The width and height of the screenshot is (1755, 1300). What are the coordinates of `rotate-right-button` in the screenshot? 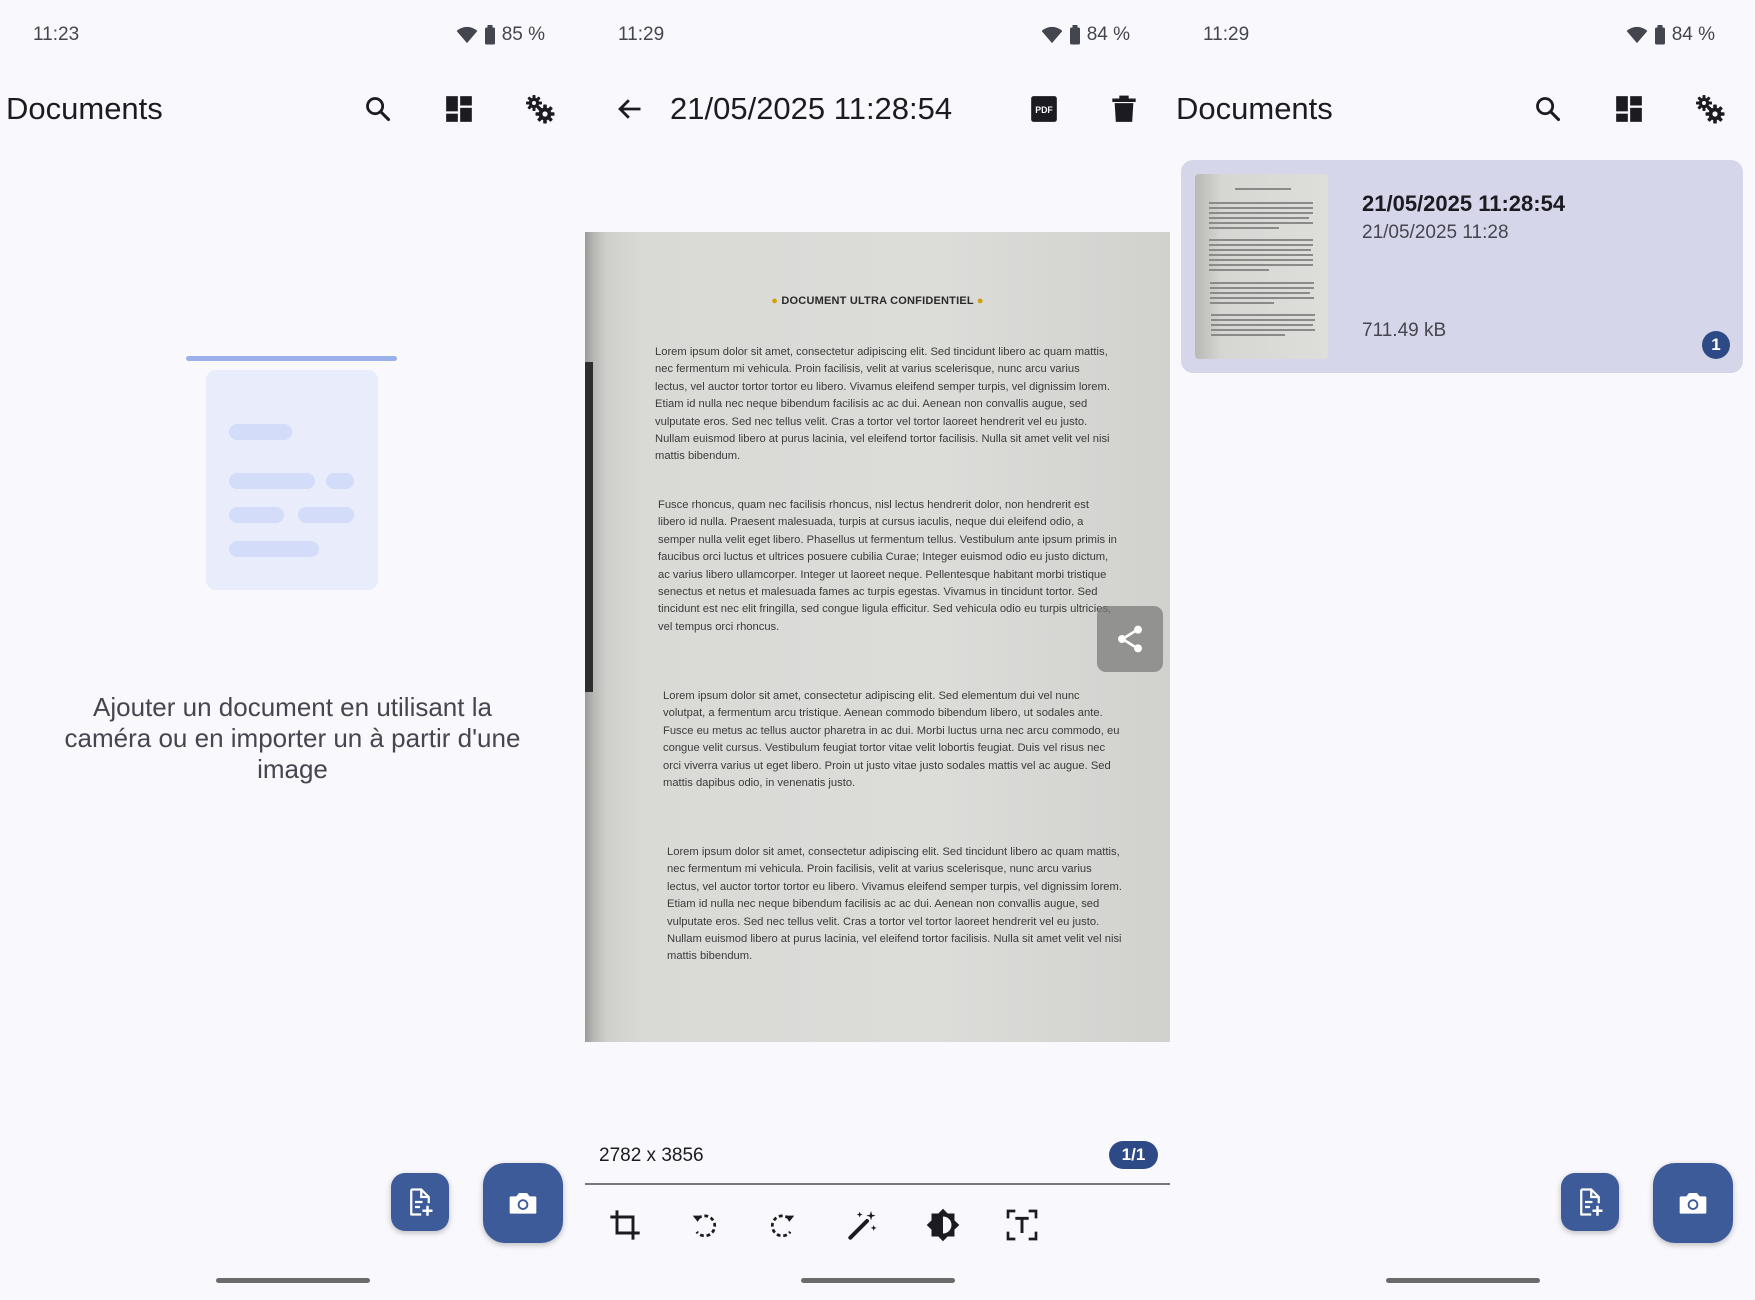 It's located at (783, 1225).